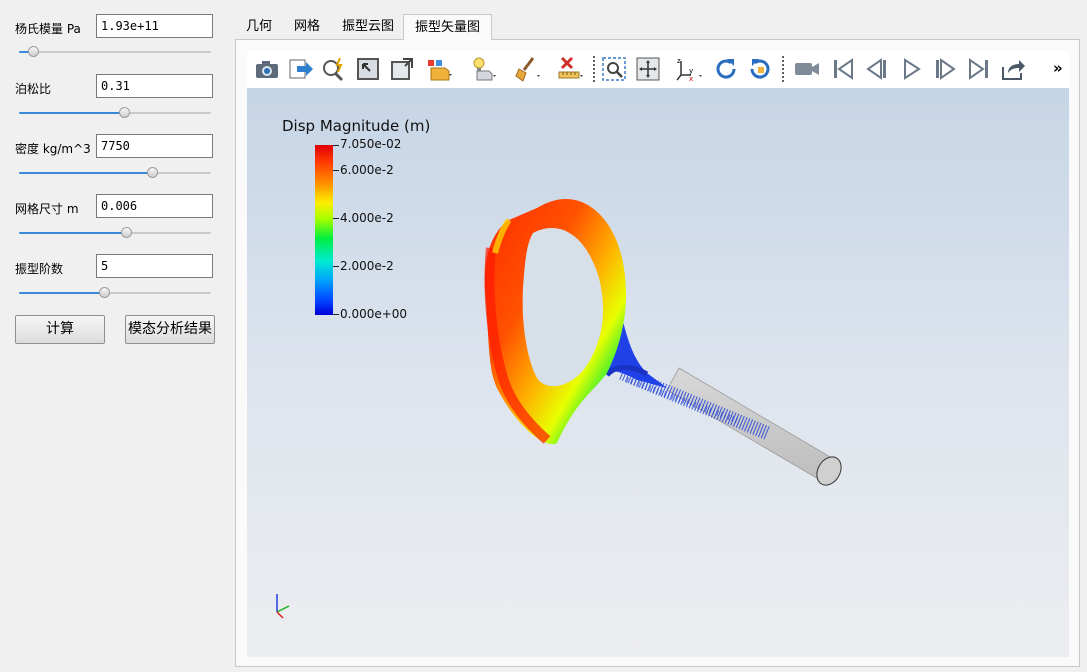 The height and width of the screenshot is (672, 1087). What do you see at coordinates (483, 69) in the screenshot?
I see `lighting-icon` at bounding box center [483, 69].